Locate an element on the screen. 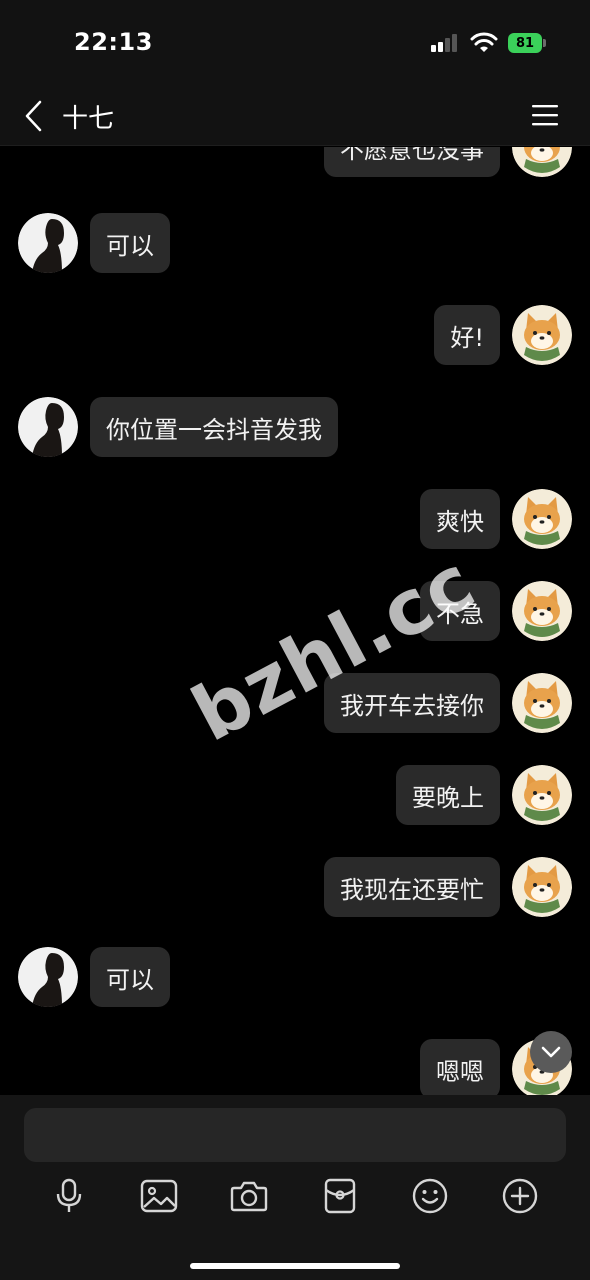  microphone-icon is located at coordinates (69, 1195).